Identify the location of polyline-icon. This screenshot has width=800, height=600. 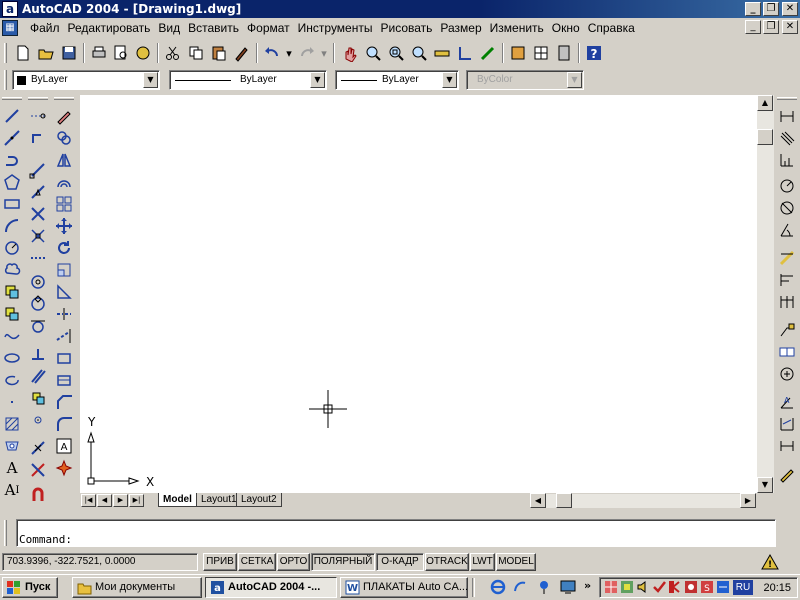
(12, 160).